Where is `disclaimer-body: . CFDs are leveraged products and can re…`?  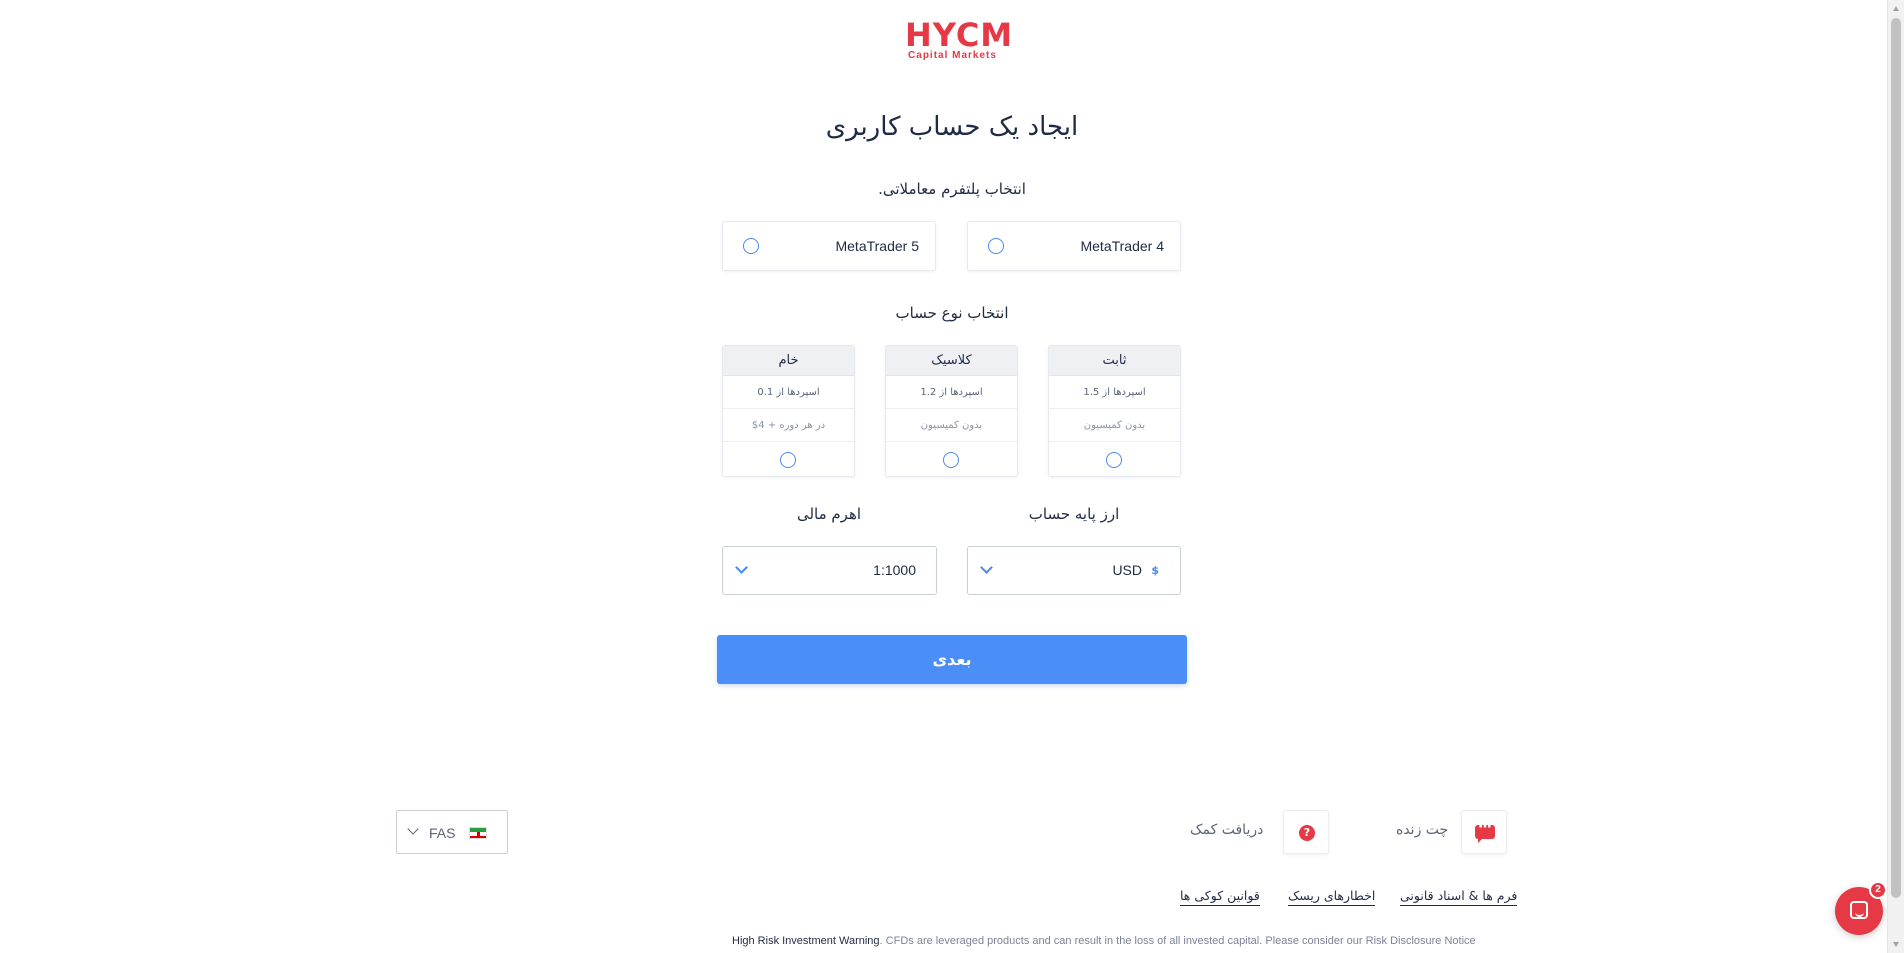
disclaimer-body: . CFDs are leveraged products and can re… is located at coordinates (1177, 941).